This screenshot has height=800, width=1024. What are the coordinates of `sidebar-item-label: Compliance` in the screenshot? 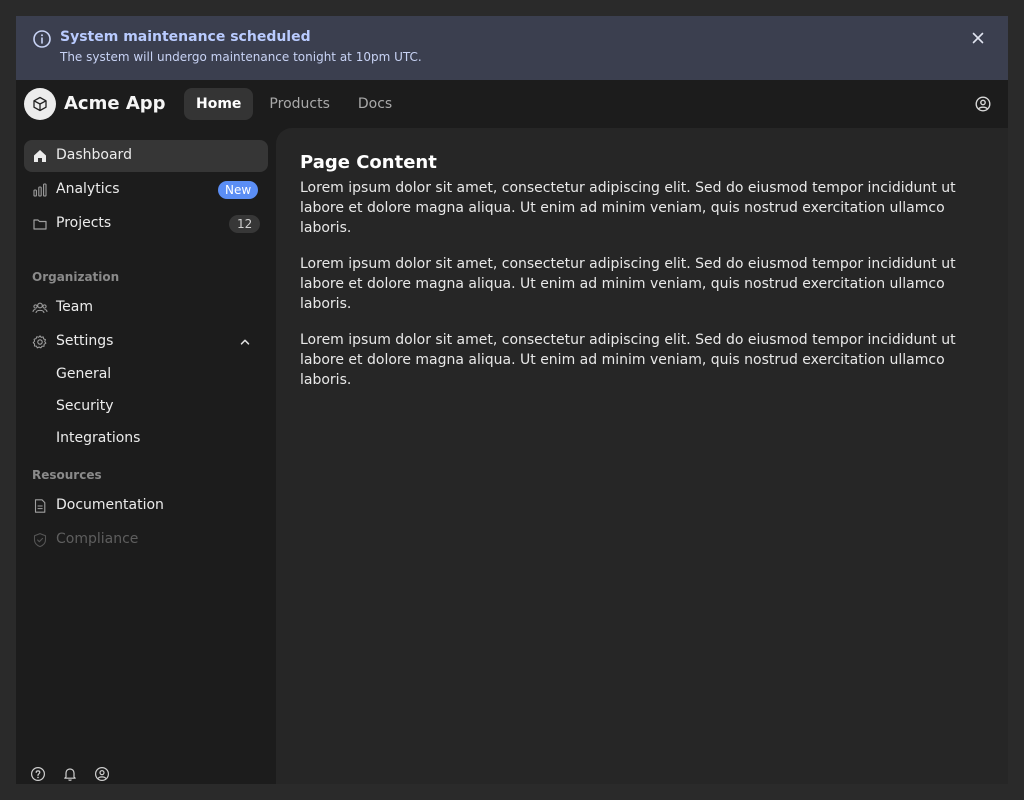 It's located at (97, 539).